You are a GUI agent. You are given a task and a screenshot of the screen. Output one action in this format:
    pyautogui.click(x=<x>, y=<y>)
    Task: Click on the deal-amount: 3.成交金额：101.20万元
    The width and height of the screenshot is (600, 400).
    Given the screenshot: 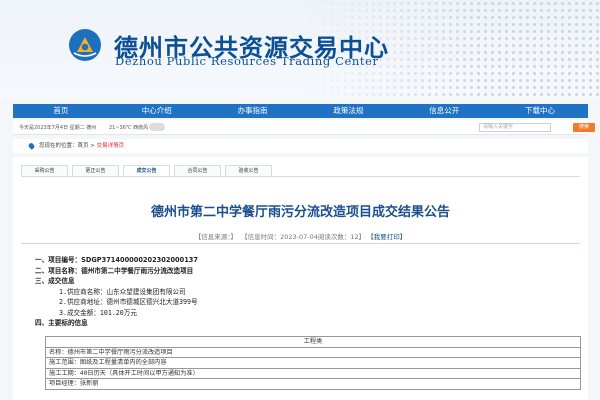 What is the action you would take?
    pyautogui.click(x=98, y=312)
    